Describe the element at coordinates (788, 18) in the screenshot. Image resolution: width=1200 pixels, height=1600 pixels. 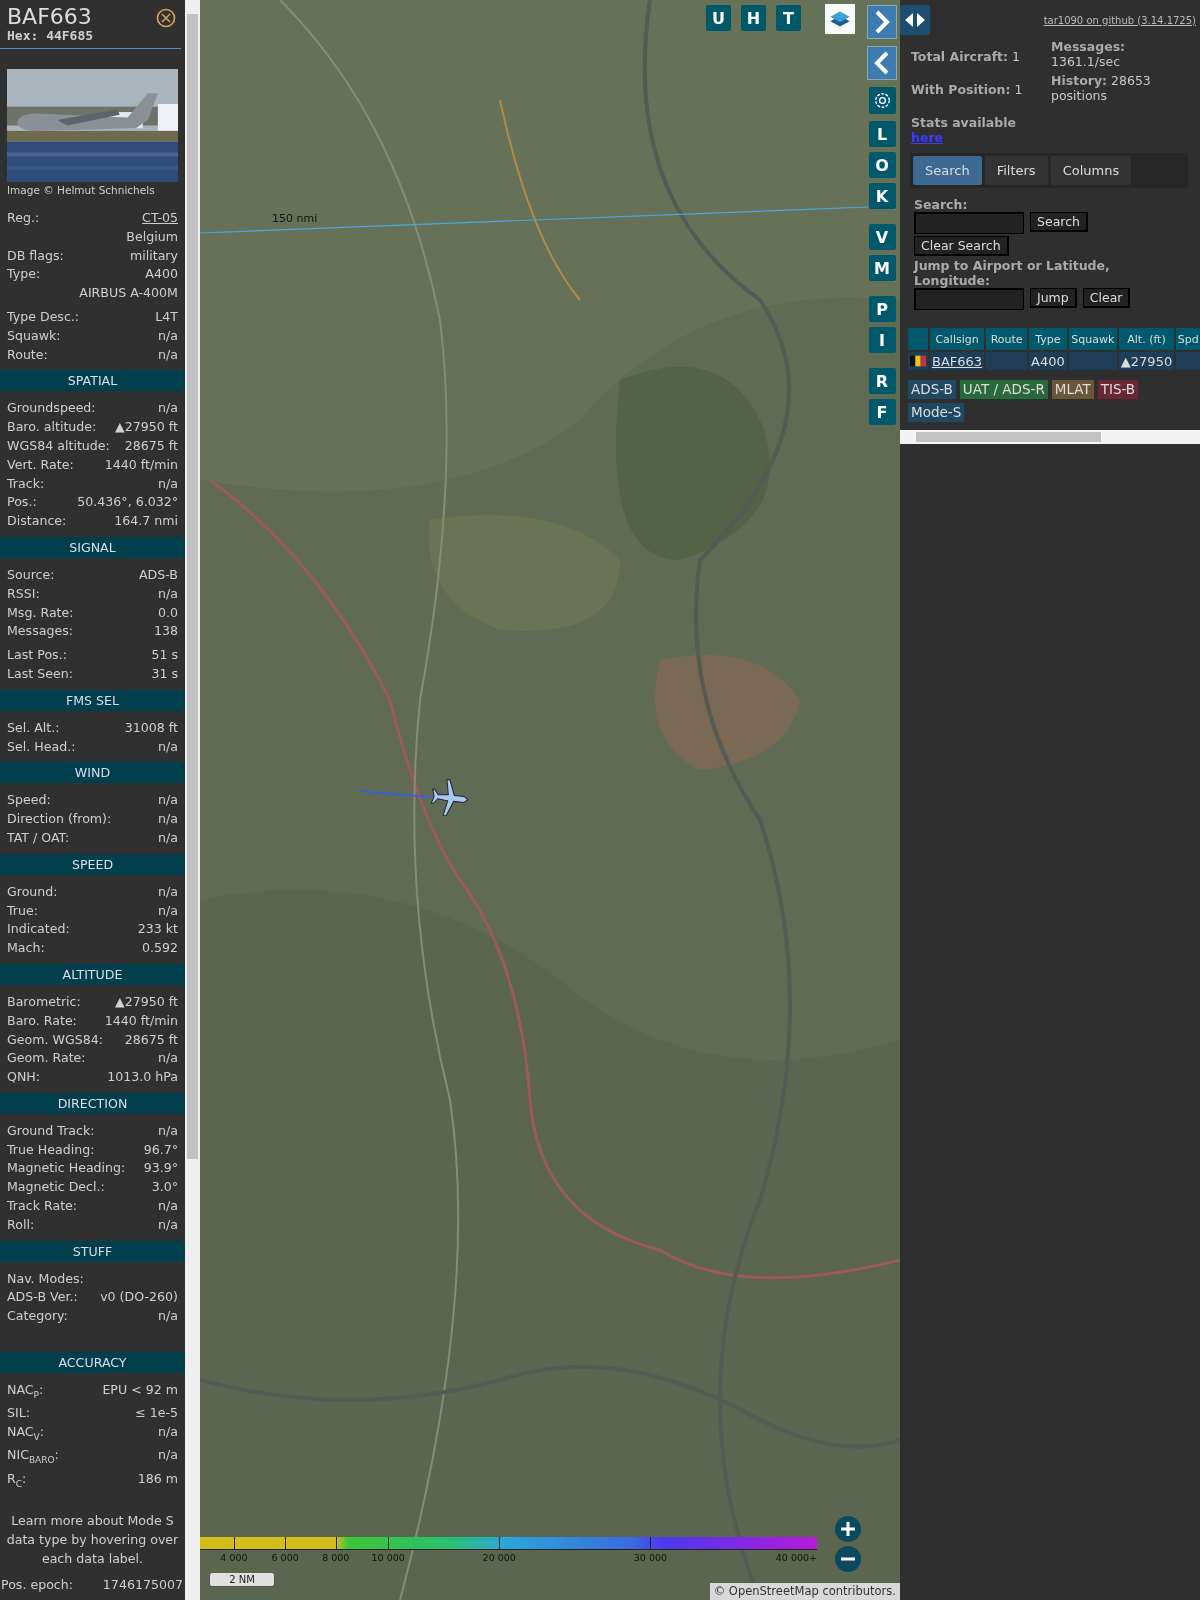
I see `map-toggle-button: T` at that location.